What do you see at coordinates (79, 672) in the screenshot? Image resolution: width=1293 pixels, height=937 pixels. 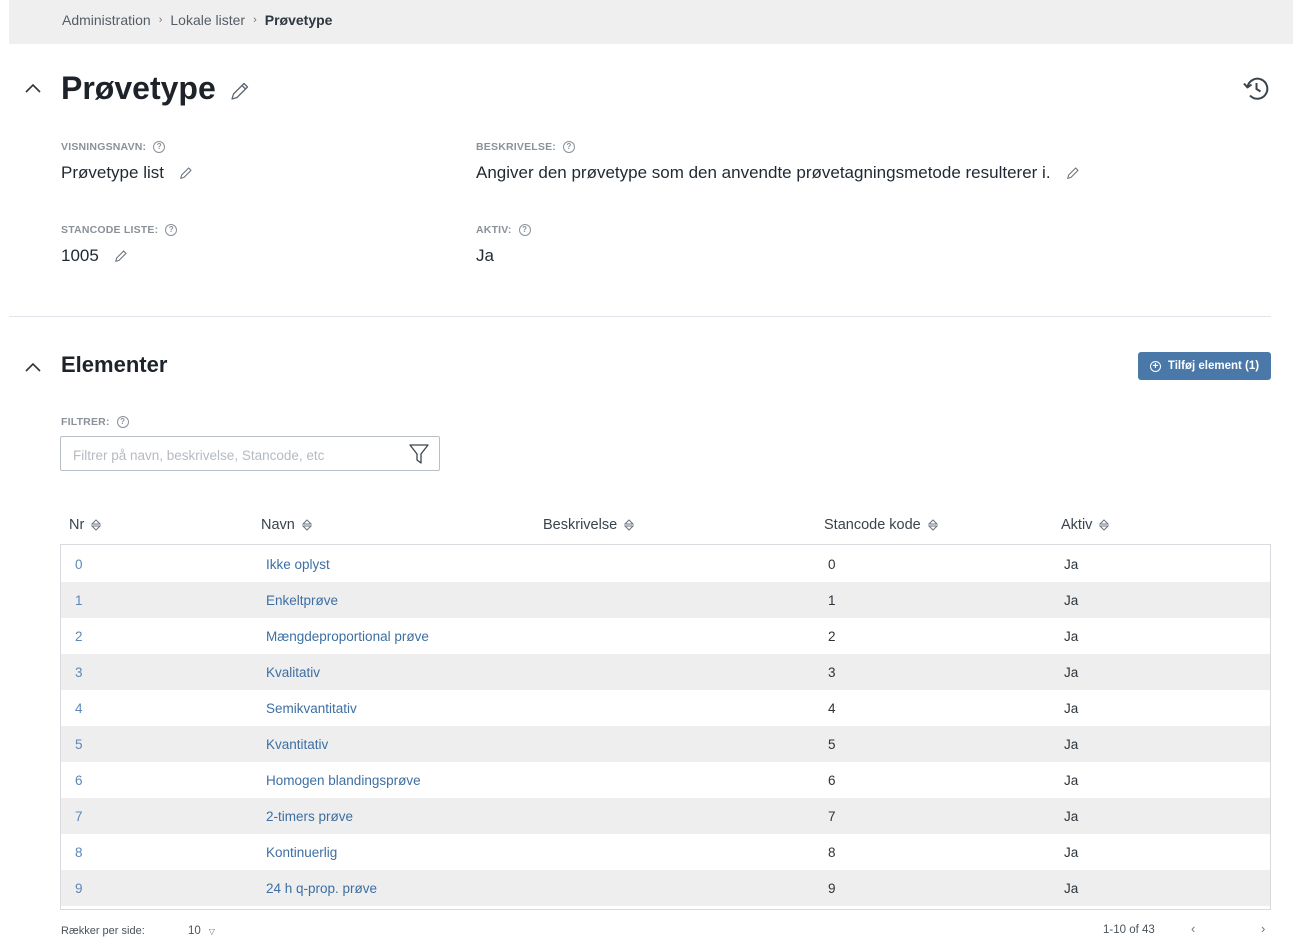 I see `cell-nr: 3` at bounding box center [79, 672].